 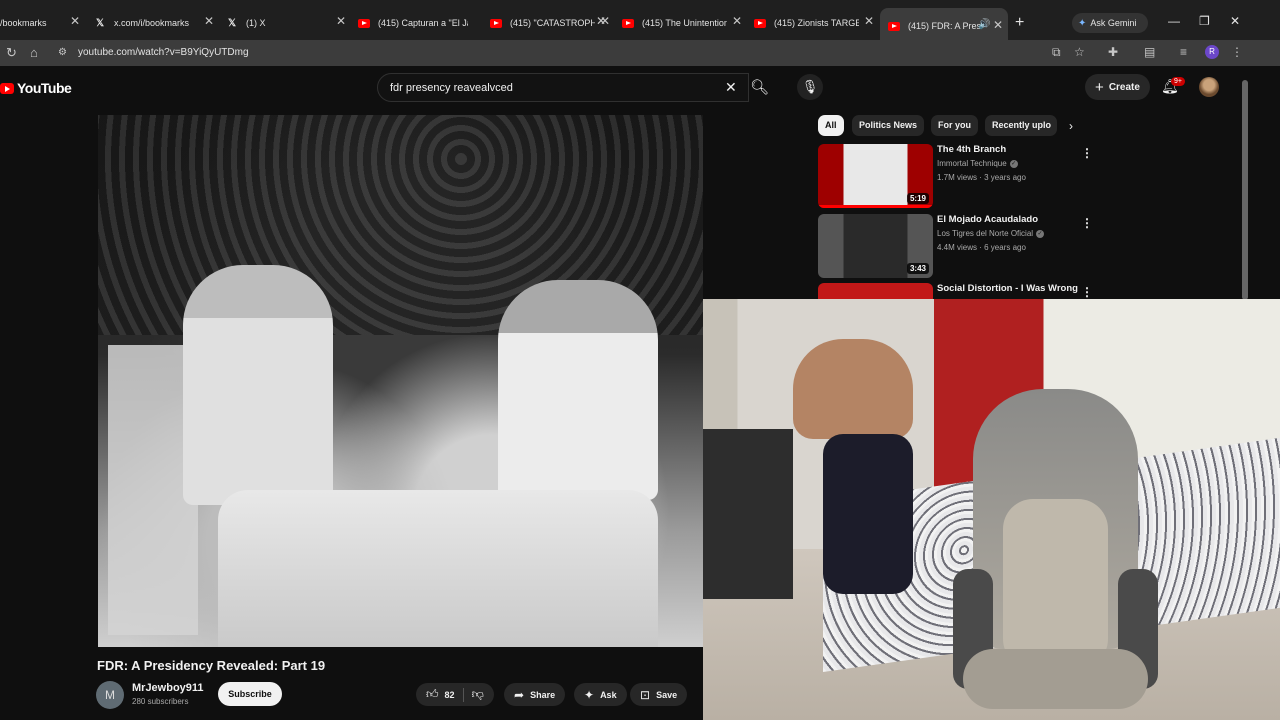 What do you see at coordinates (1212, 52) in the screenshot?
I see `profile-avatar: R` at bounding box center [1212, 52].